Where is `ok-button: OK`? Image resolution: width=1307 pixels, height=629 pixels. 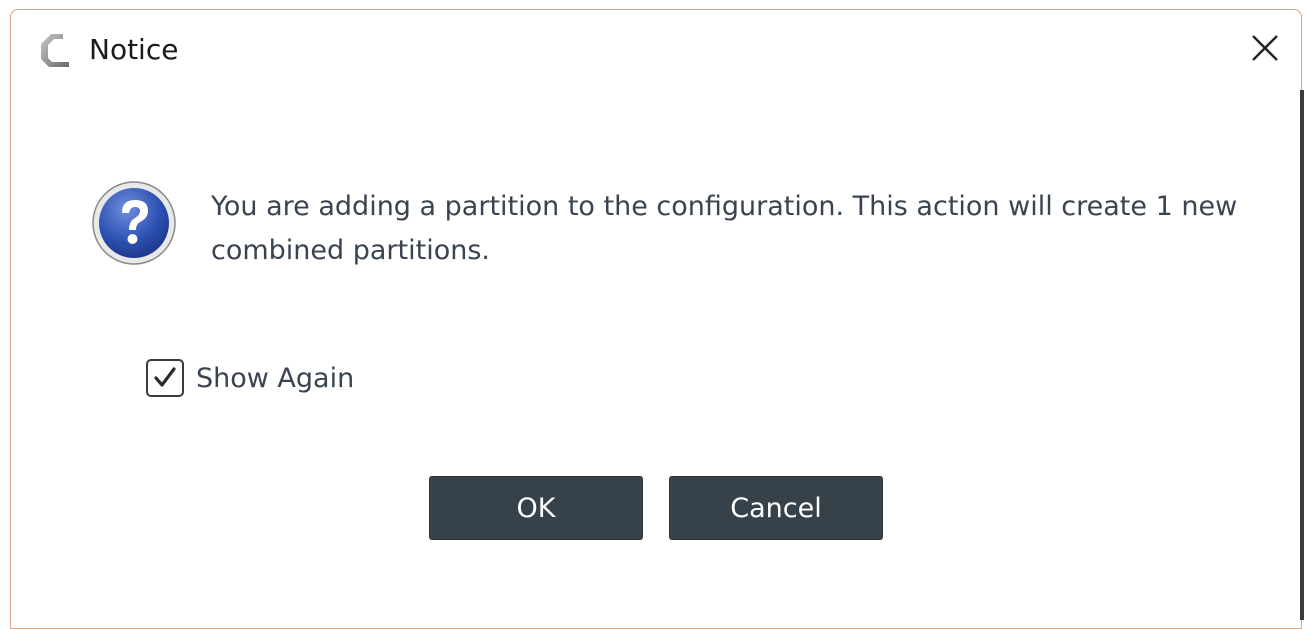
ok-button: OK is located at coordinates (536, 508).